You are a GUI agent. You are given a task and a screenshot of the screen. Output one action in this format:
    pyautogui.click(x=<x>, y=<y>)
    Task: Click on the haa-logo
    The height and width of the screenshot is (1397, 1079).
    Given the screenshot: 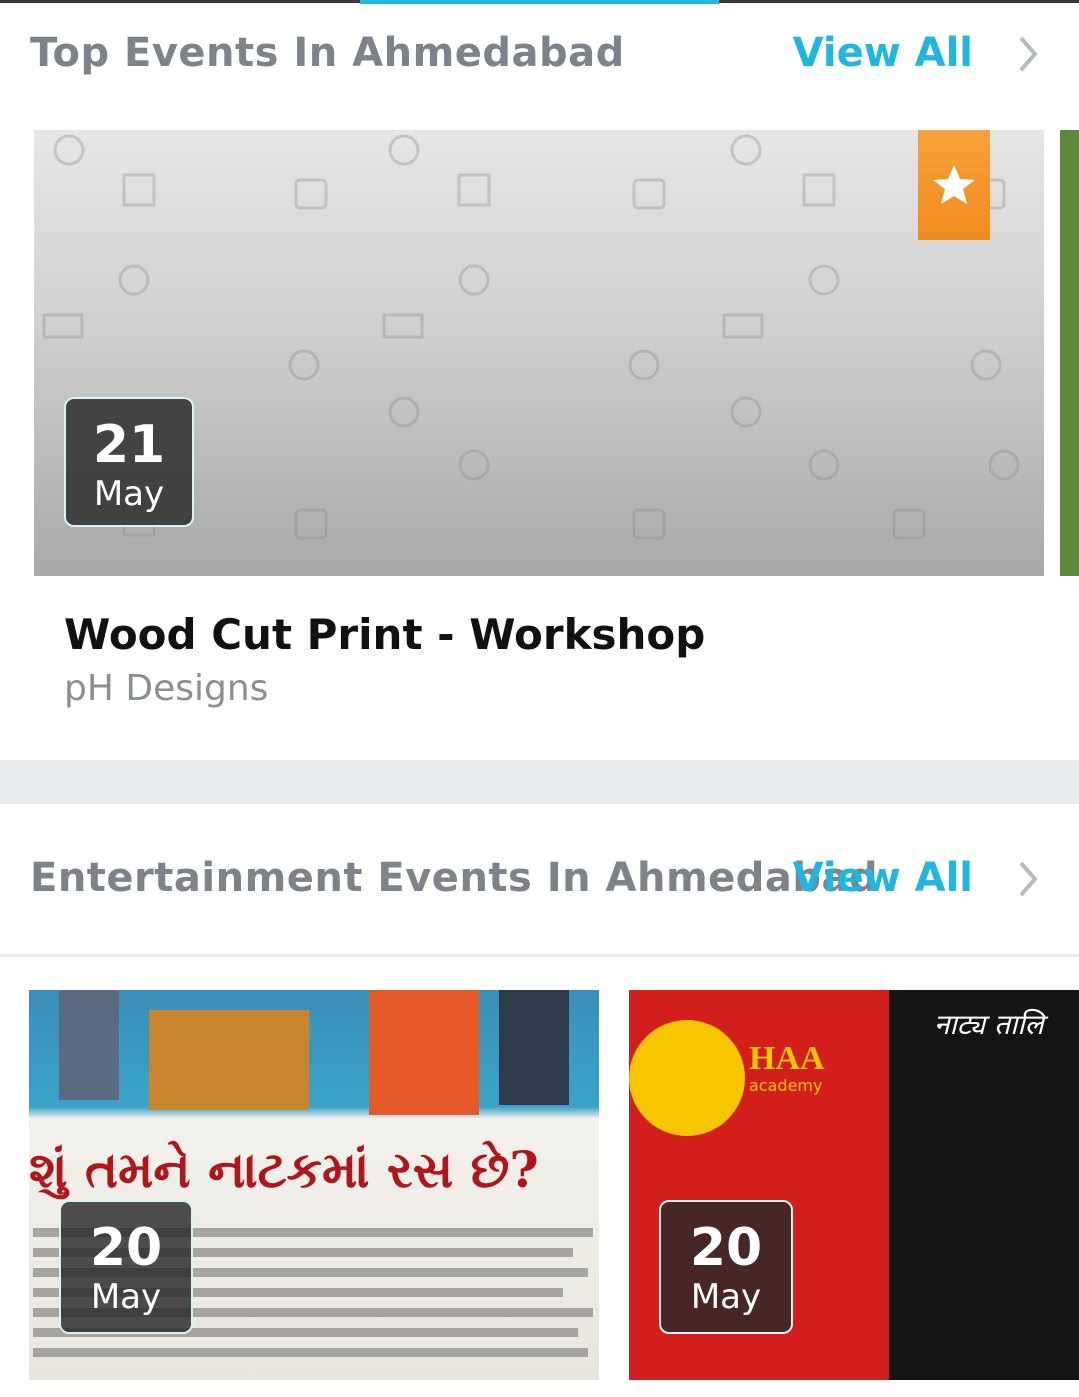 What is the action you would take?
    pyautogui.click(x=687, y=1078)
    